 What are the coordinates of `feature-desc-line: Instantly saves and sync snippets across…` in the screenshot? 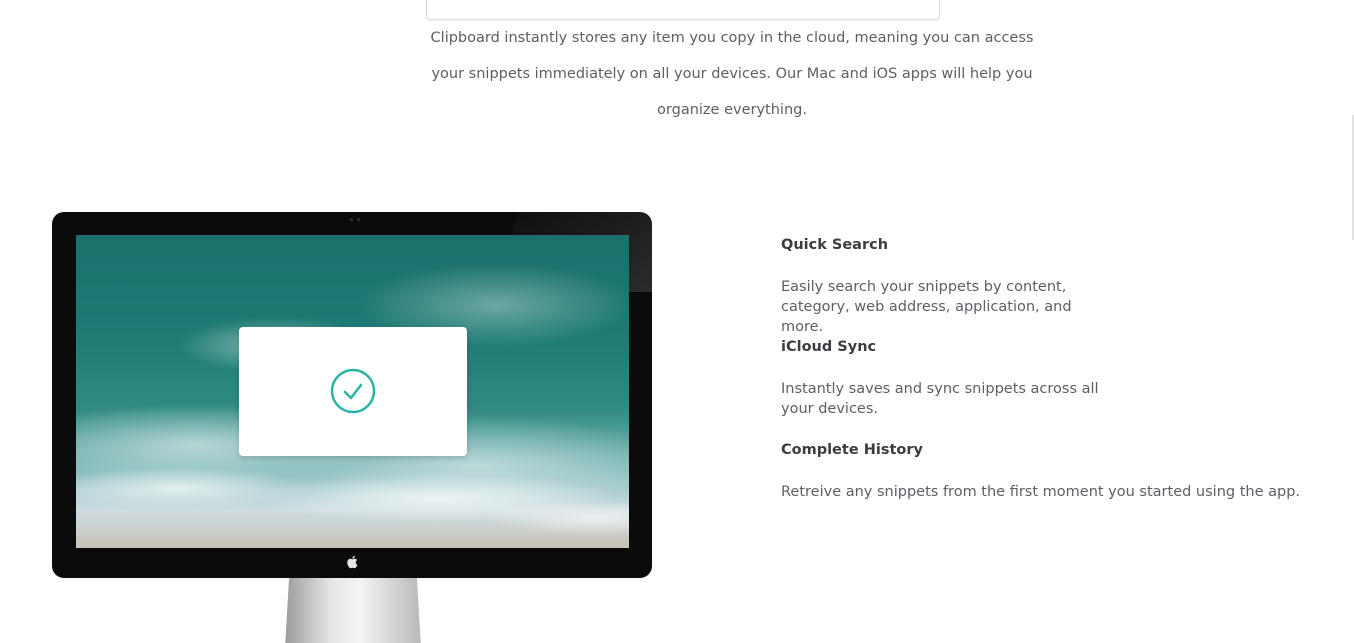 It's located at (940, 389).